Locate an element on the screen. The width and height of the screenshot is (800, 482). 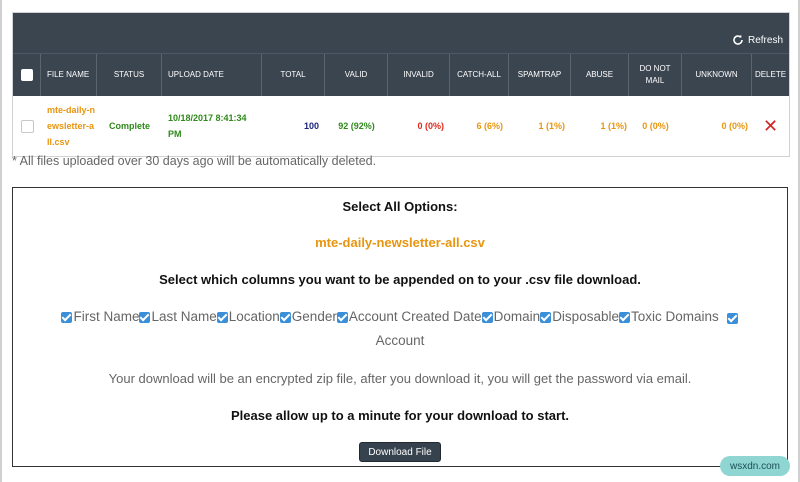
col-catch-all: CATCH-ALL is located at coordinates (479, 75).